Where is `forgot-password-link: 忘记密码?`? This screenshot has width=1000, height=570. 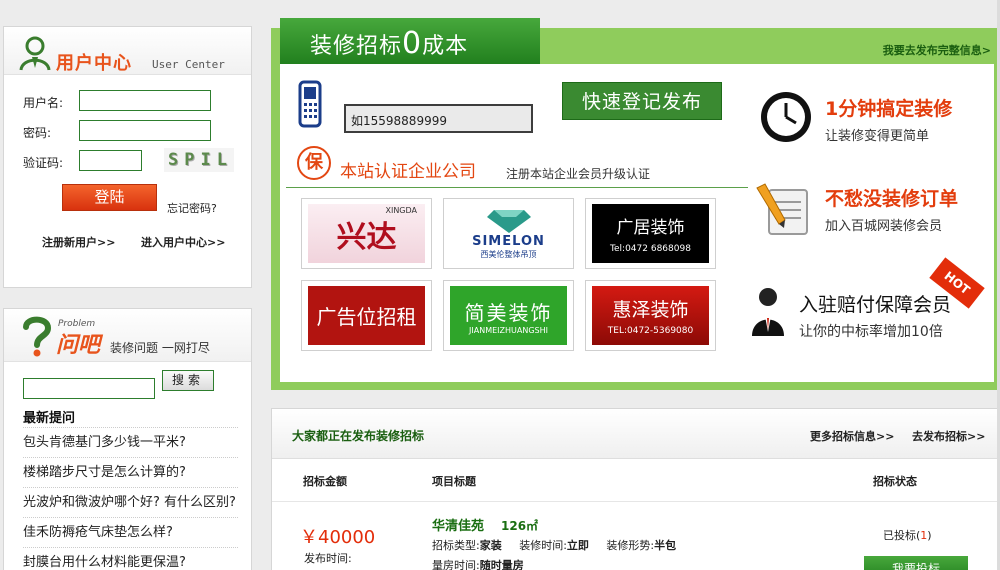 forgot-password-link: 忘记密码? is located at coordinates (192, 208).